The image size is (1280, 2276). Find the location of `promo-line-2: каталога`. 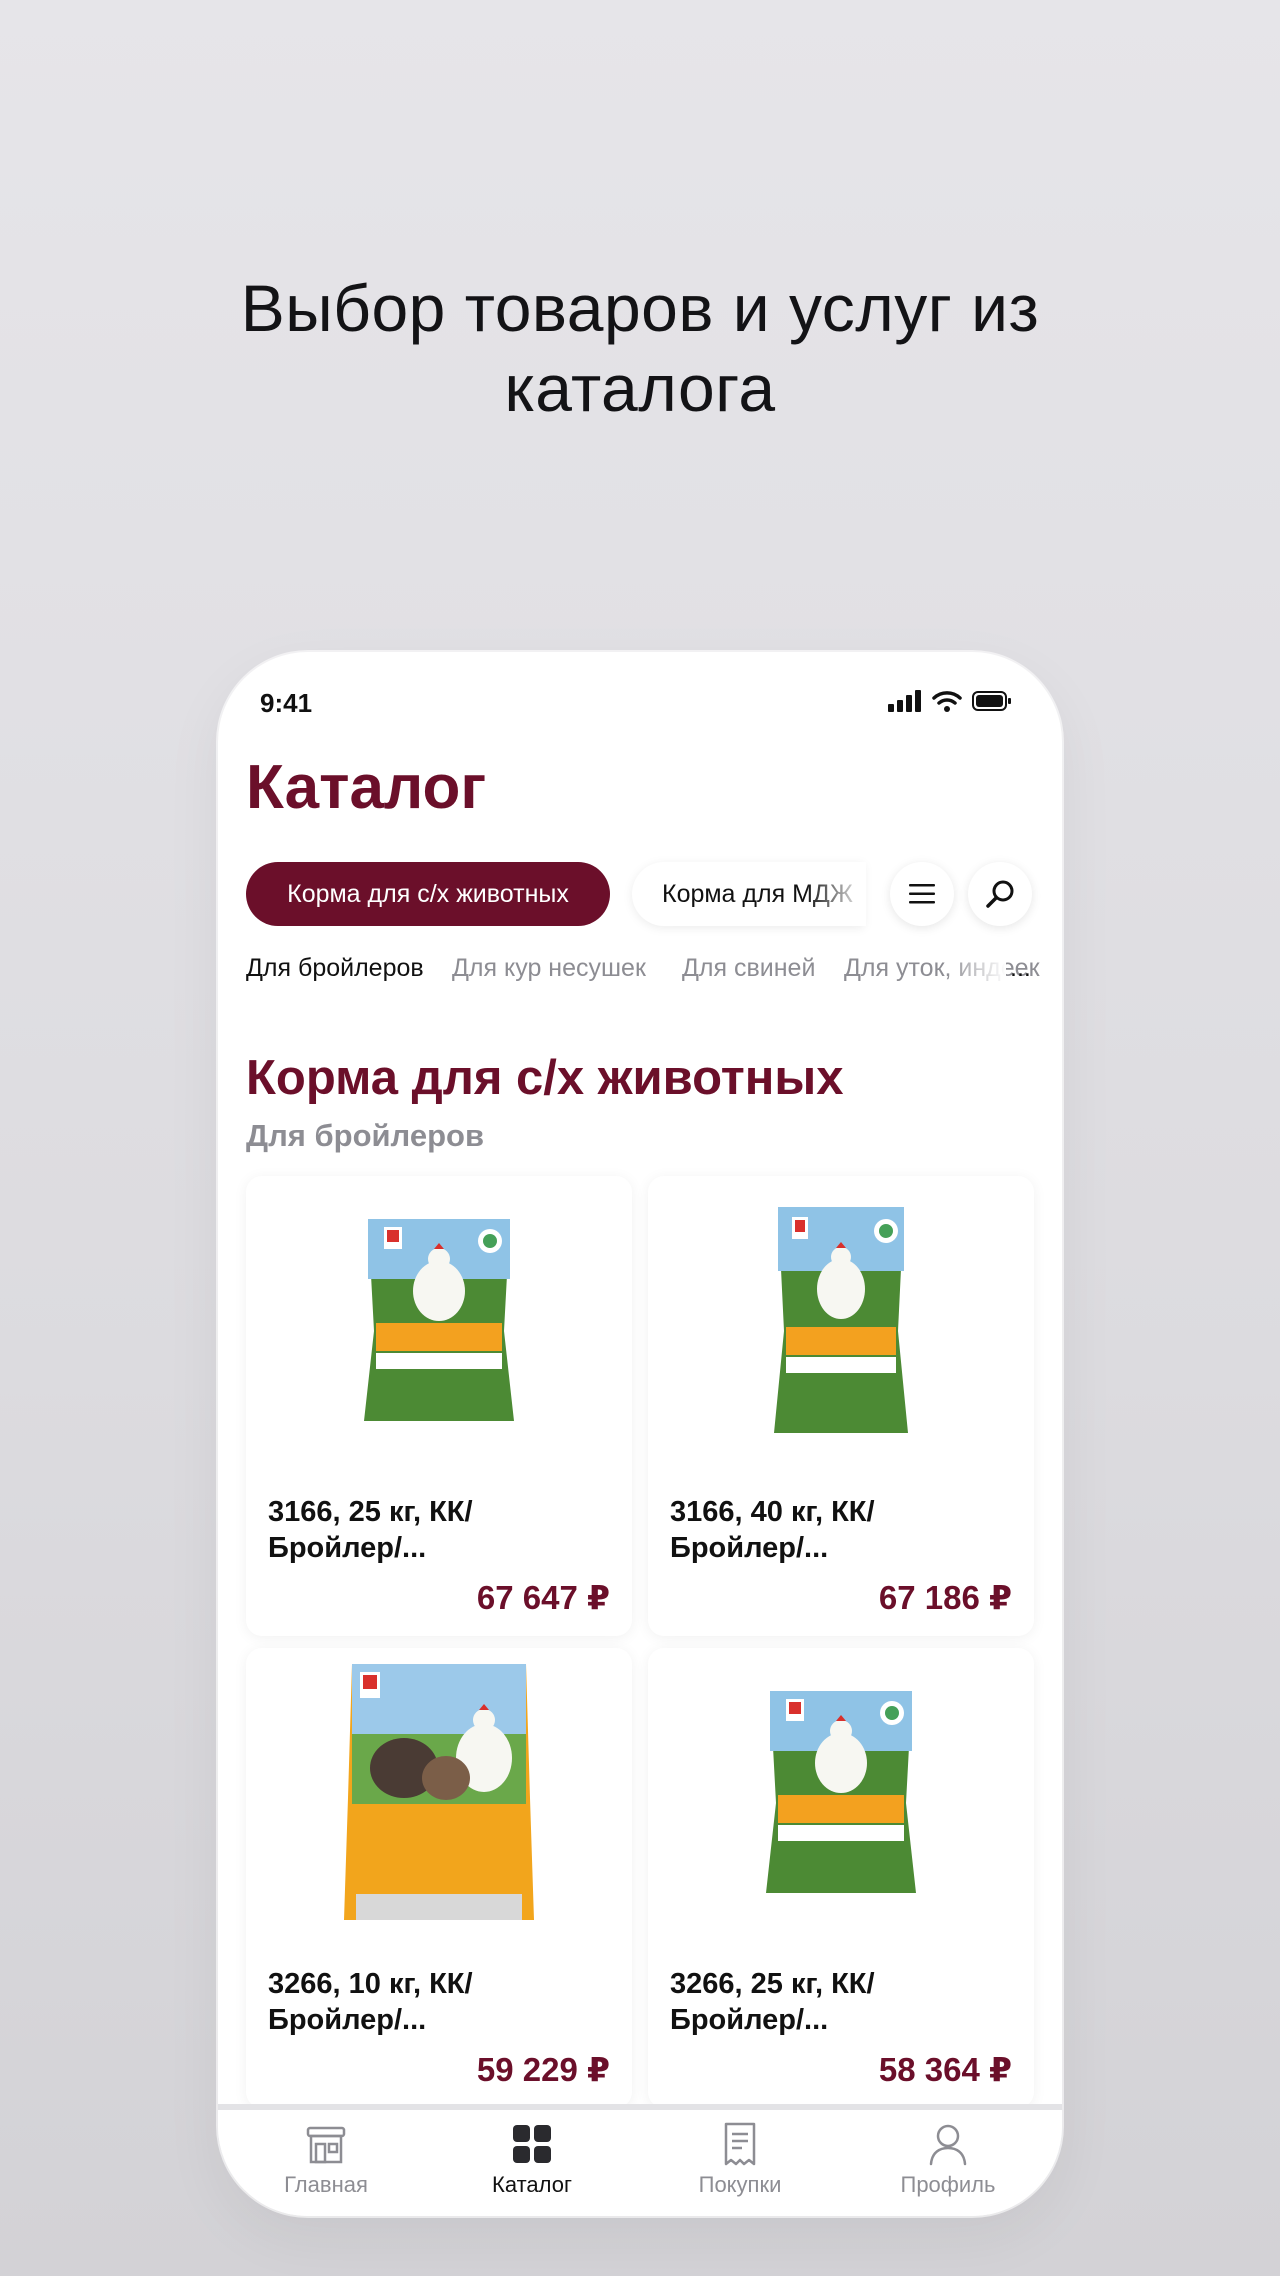

promo-line-2: каталога is located at coordinates (640, 388).